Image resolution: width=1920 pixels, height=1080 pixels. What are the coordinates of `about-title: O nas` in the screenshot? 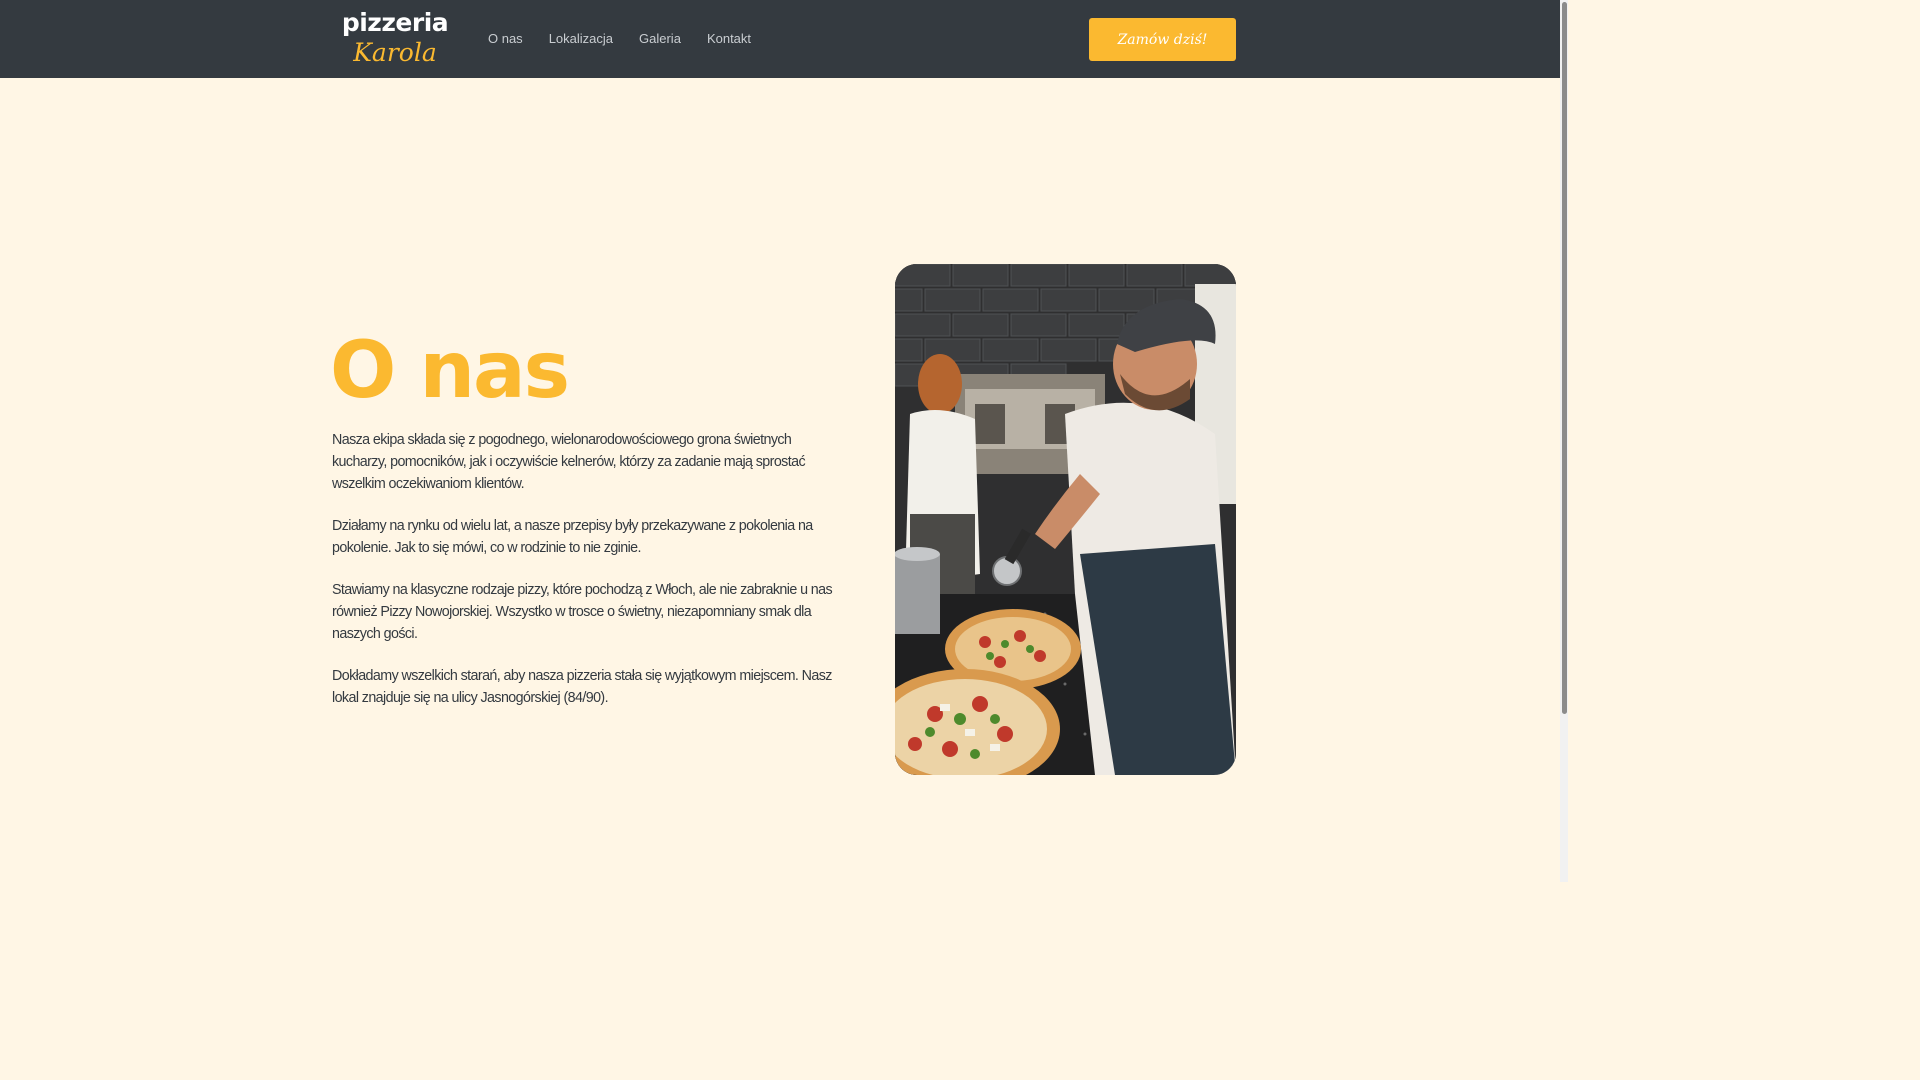 It's located at (450, 371).